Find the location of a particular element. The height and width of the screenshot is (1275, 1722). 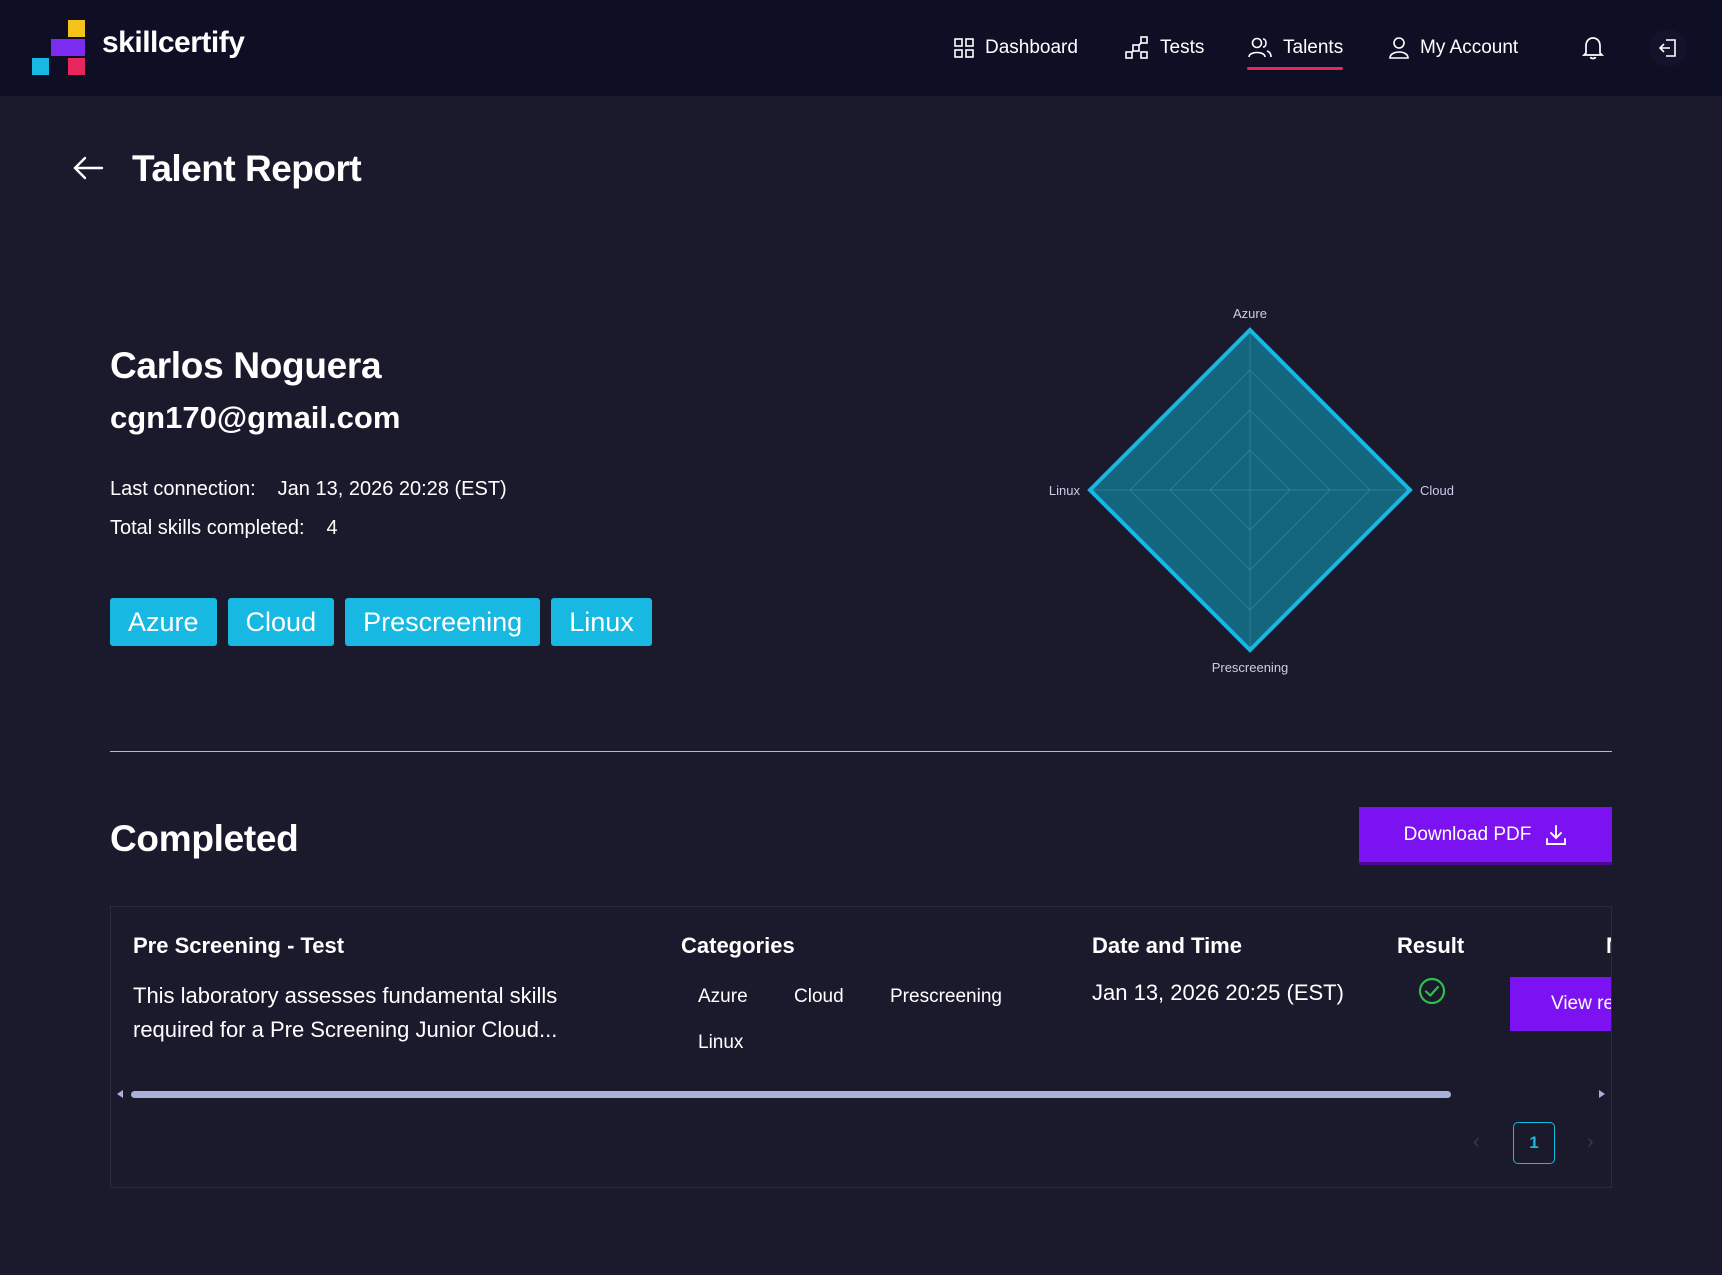

scroll-right-icon is located at coordinates (1602, 1094).